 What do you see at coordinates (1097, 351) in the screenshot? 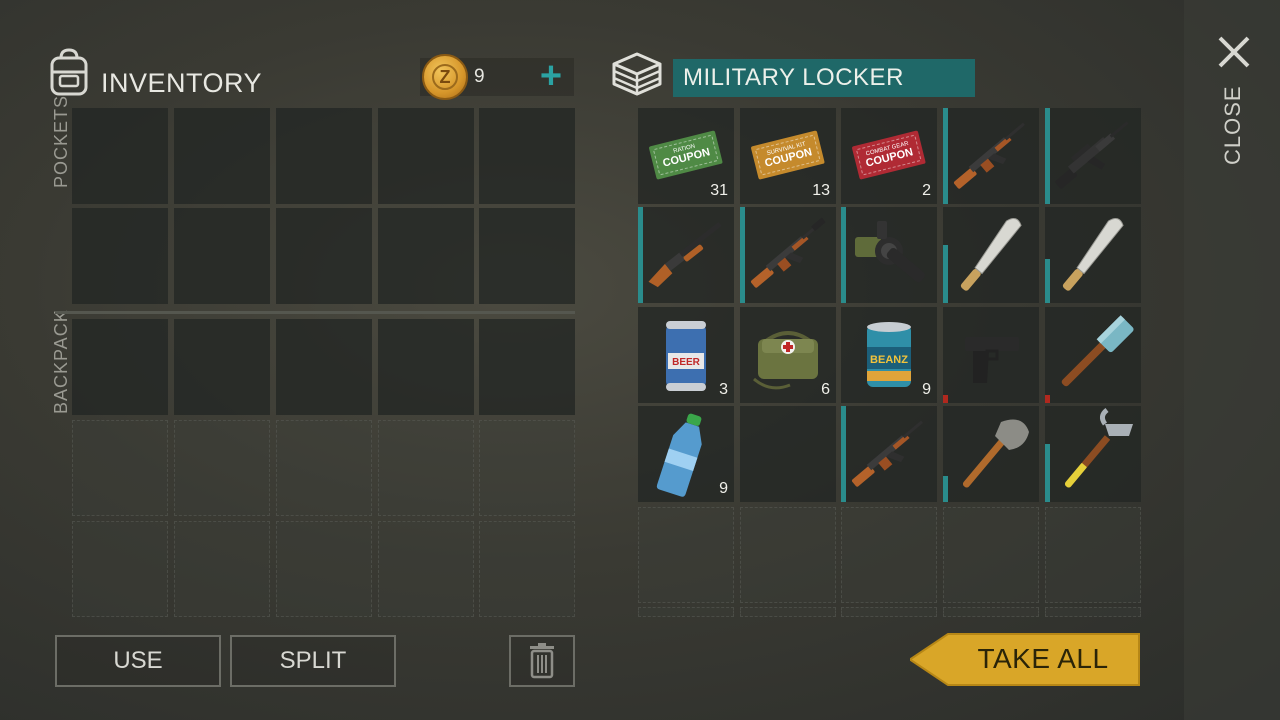
I see `sledgehammer-icon` at bounding box center [1097, 351].